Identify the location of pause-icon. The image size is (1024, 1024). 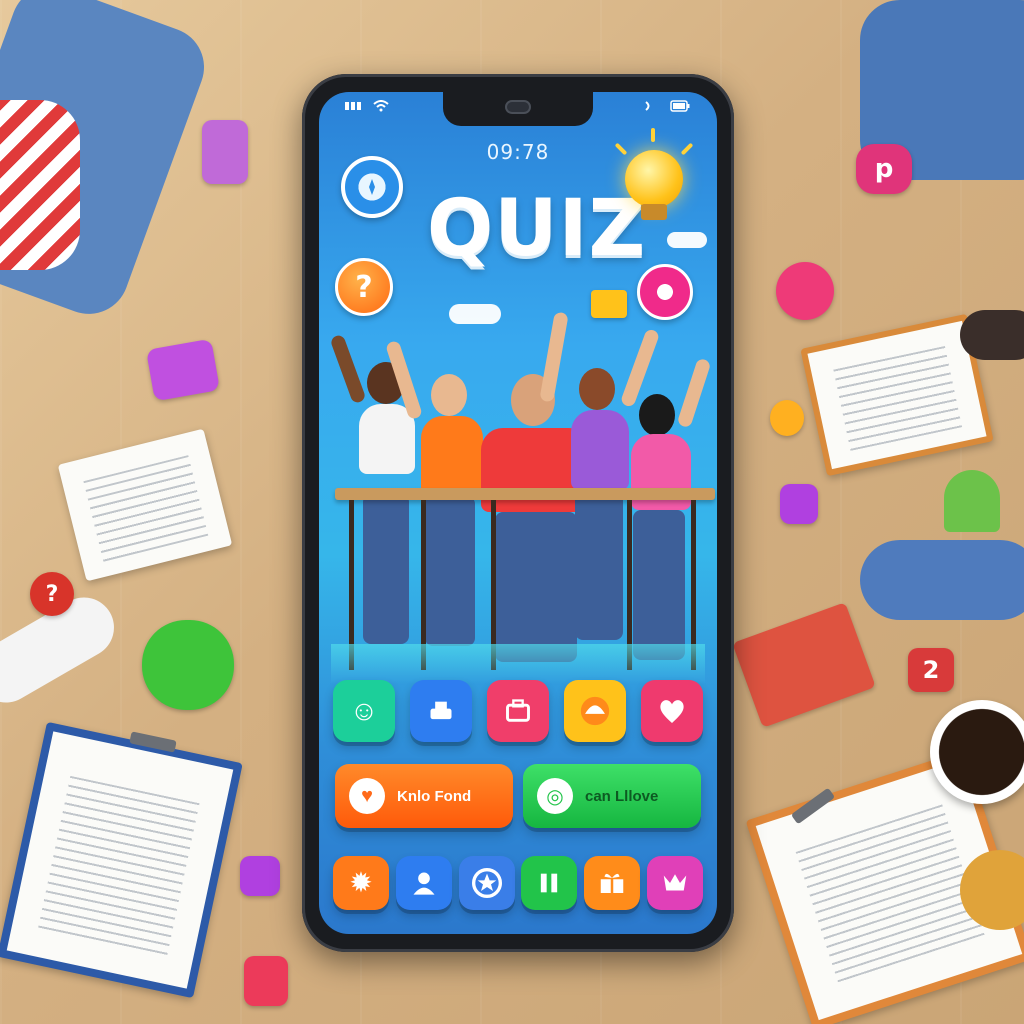
(549, 883).